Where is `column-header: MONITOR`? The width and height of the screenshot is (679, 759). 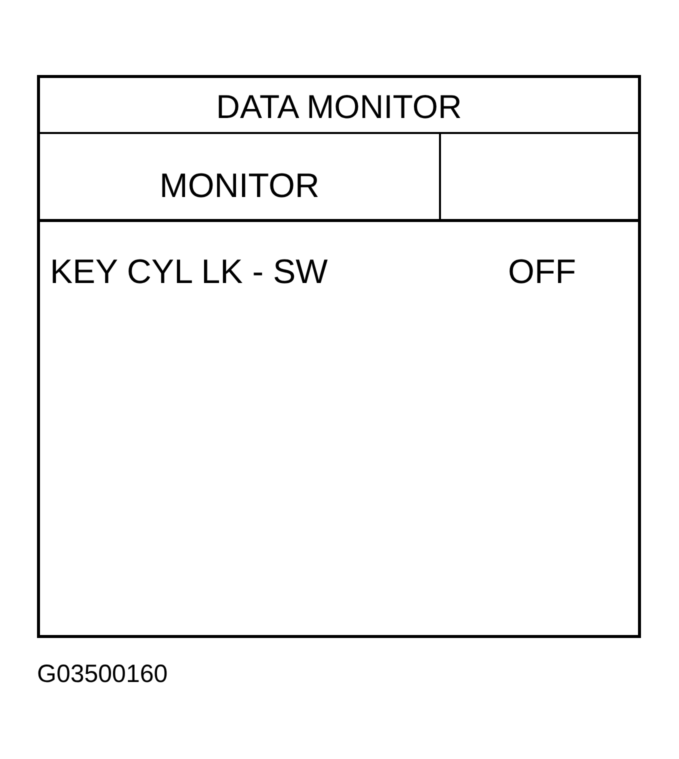
column-header: MONITOR is located at coordinates (240, 186).